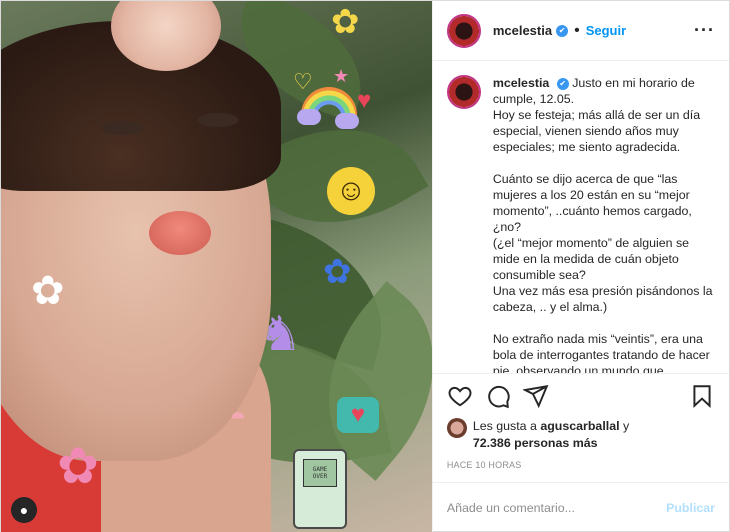 The height and width of the screenshot is (532, 730). Describe the element at coordinates (281, 334) in the screenshot. I see `pony-sticker: ♞` at that location.